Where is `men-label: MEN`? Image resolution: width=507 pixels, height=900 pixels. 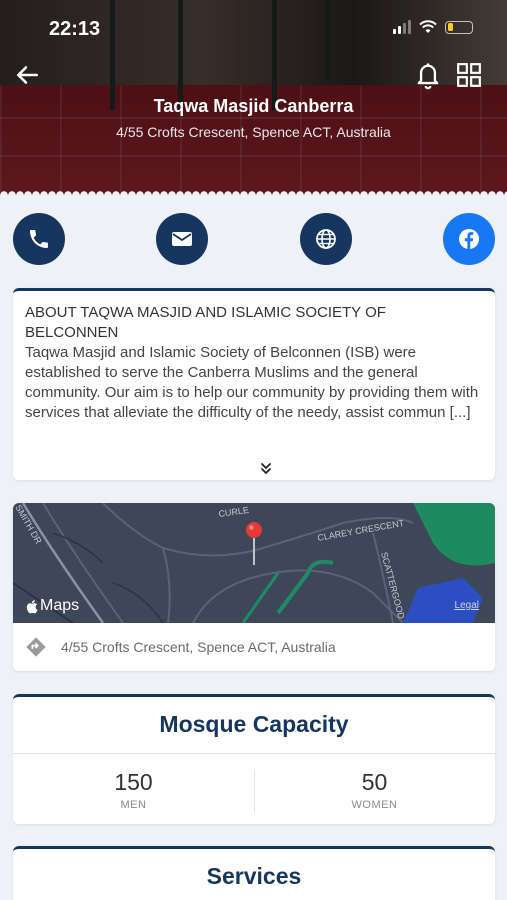 men-label: MEN is located at coordinates (133, 805).